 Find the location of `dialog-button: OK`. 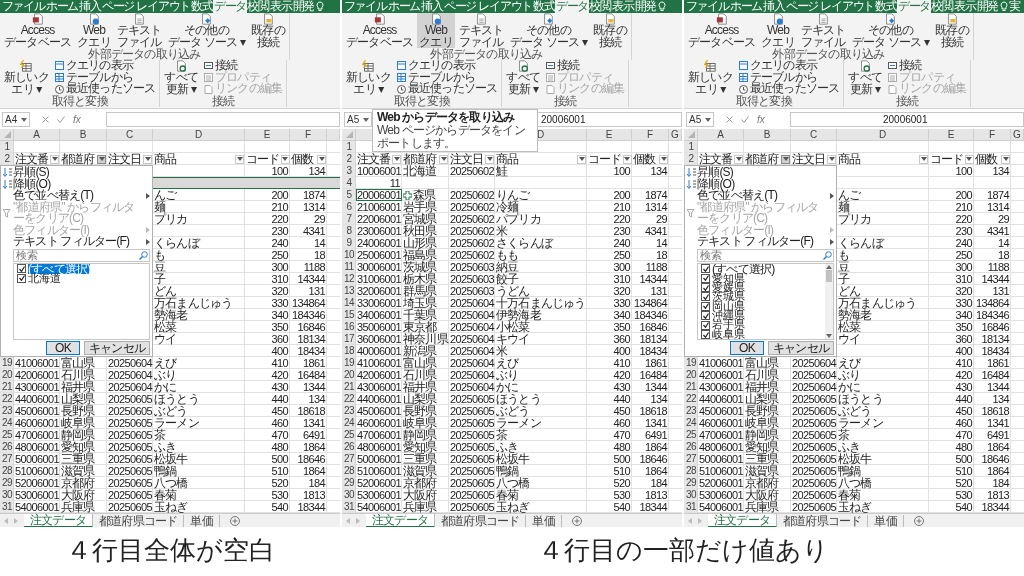

dialog-button: OK is located at coordinates (747, 348).